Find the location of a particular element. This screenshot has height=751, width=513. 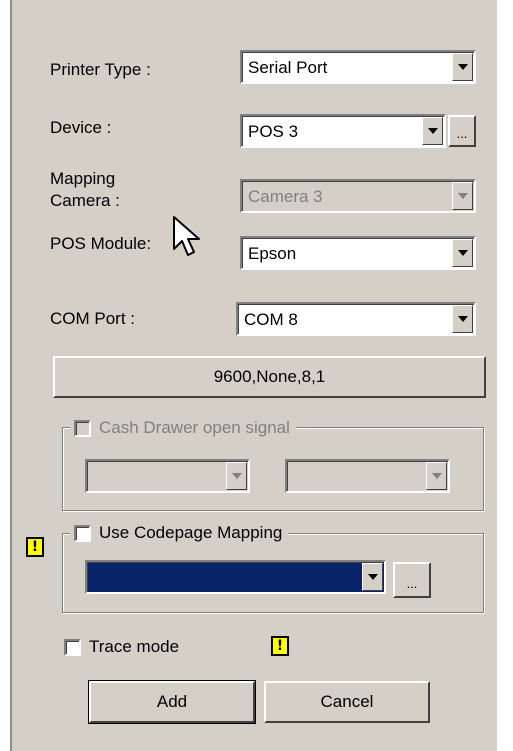

cash-drawer-left-dropdown-button is located at coordinates (236, 476).